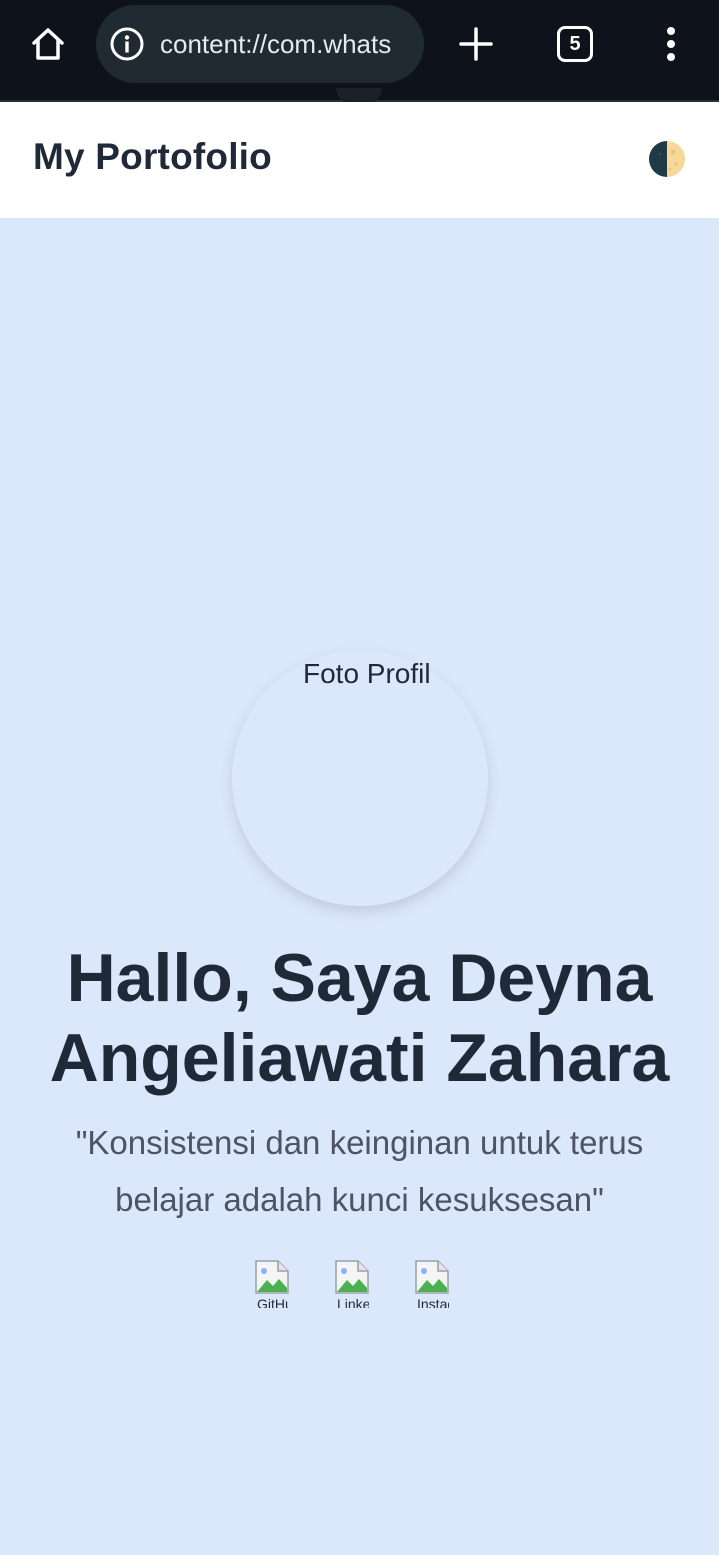  I want to click on social-links: GitHub LinkedIn Instagram, so click(365, 1285).